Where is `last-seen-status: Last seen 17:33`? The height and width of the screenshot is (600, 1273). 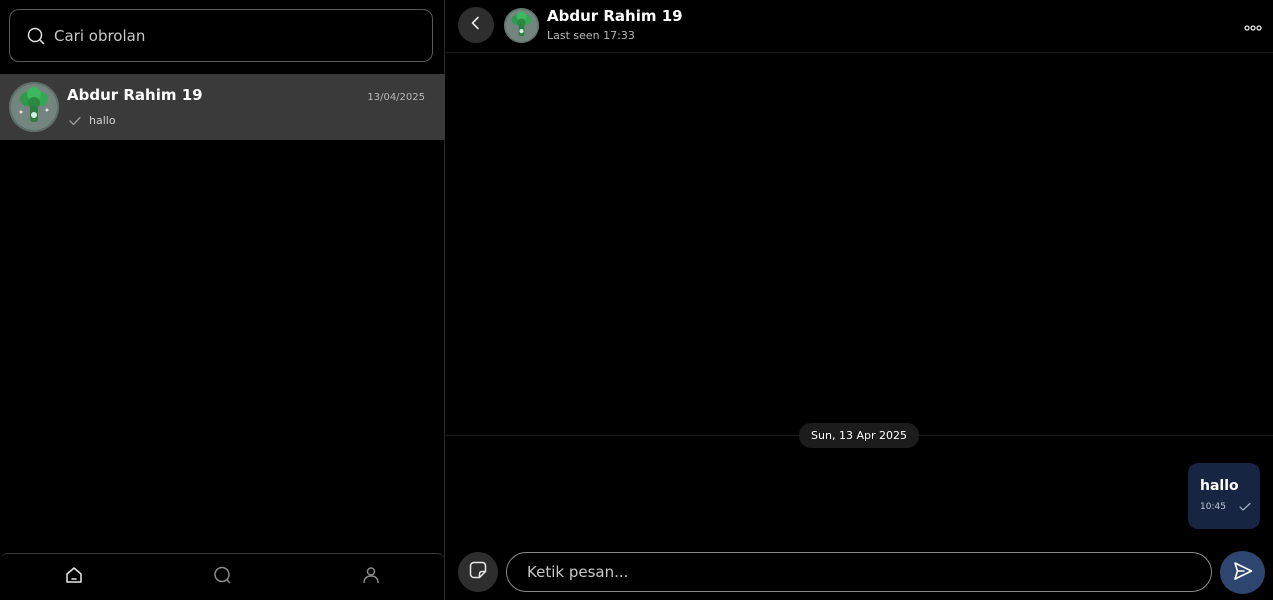
last-seen-status: Last seen 17:33 is located at coordinates (591, 35).